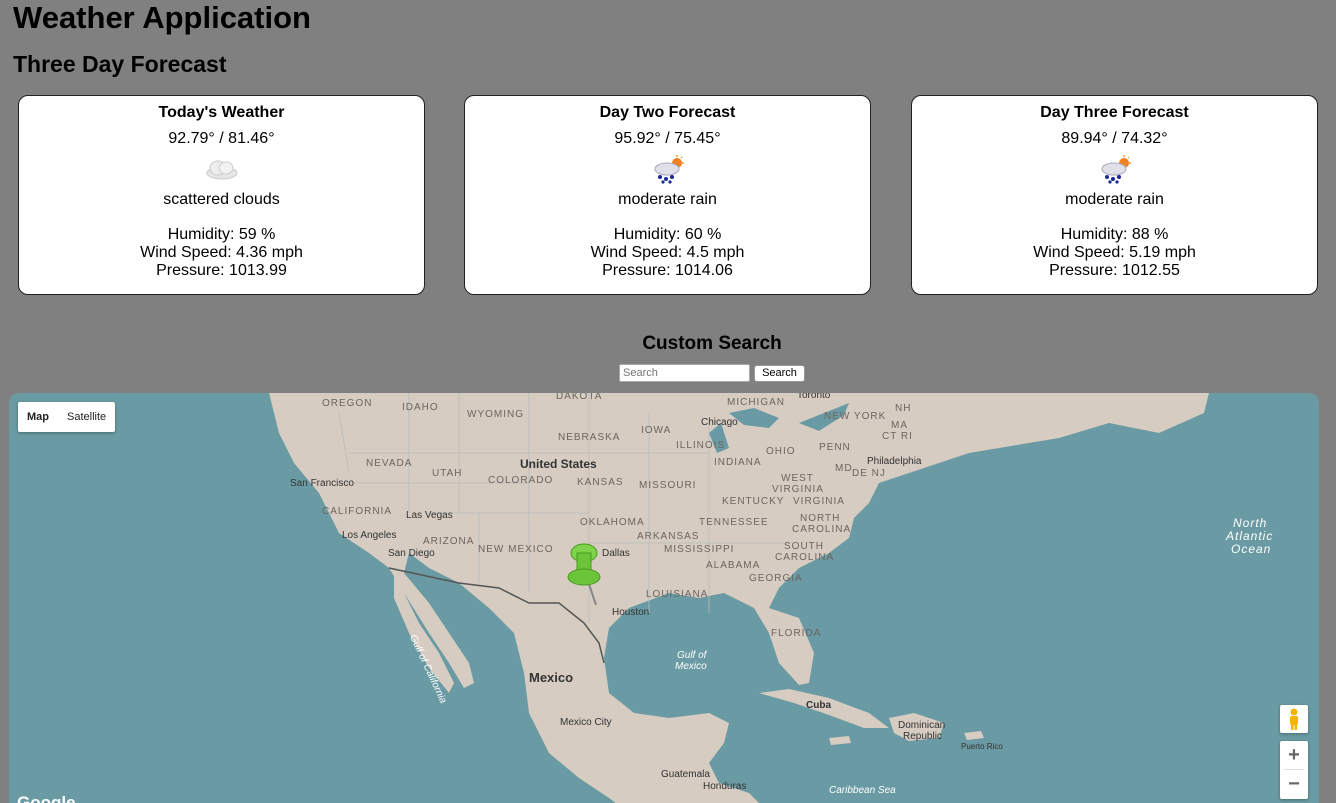 The width and height of the screenshot is (1336, 803). What do you see at coordinates (584, 576) in the screenshot?
I see `green-pushpin-icon` at bounding box center [584, 576].